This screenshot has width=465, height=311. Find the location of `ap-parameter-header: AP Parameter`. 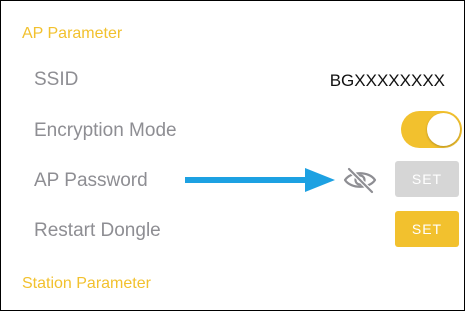

ap-parameter-header: AP Parameter is located at coordinates (72, 33).